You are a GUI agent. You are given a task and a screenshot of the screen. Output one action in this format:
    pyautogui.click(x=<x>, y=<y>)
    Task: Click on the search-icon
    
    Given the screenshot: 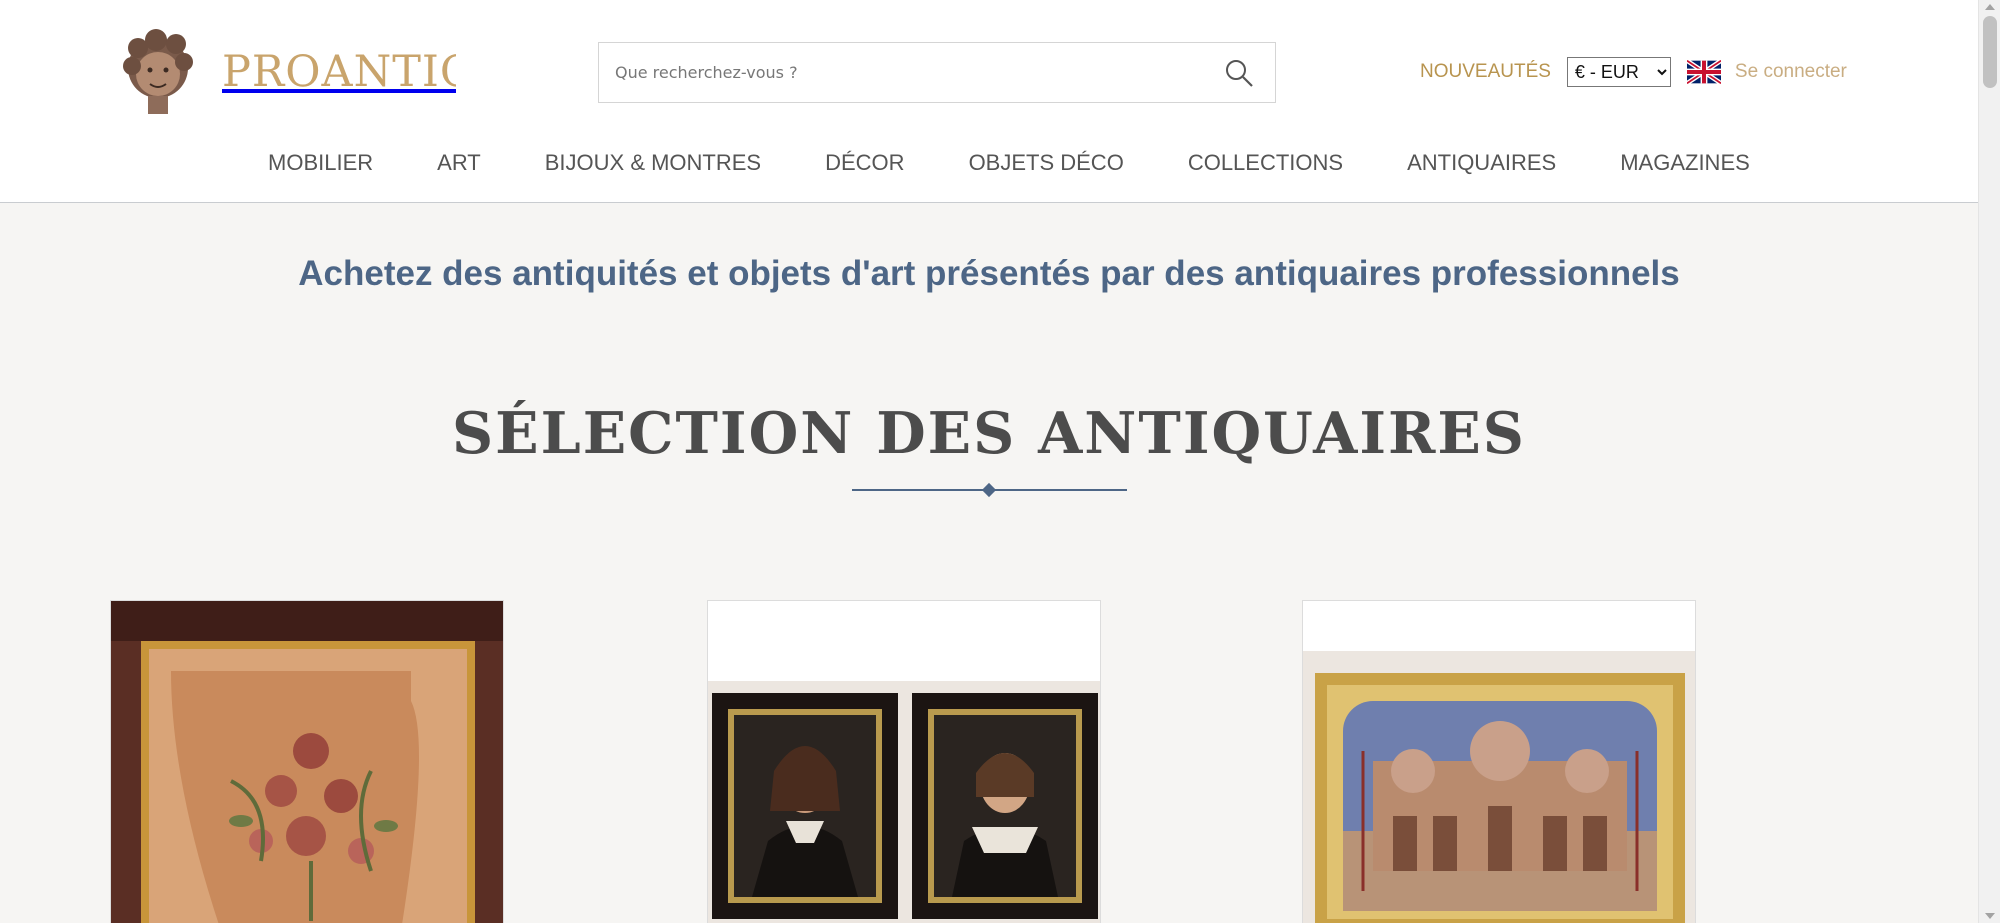 What is the action you would take?
    pyautogui.click(x=1239, y=73)
    